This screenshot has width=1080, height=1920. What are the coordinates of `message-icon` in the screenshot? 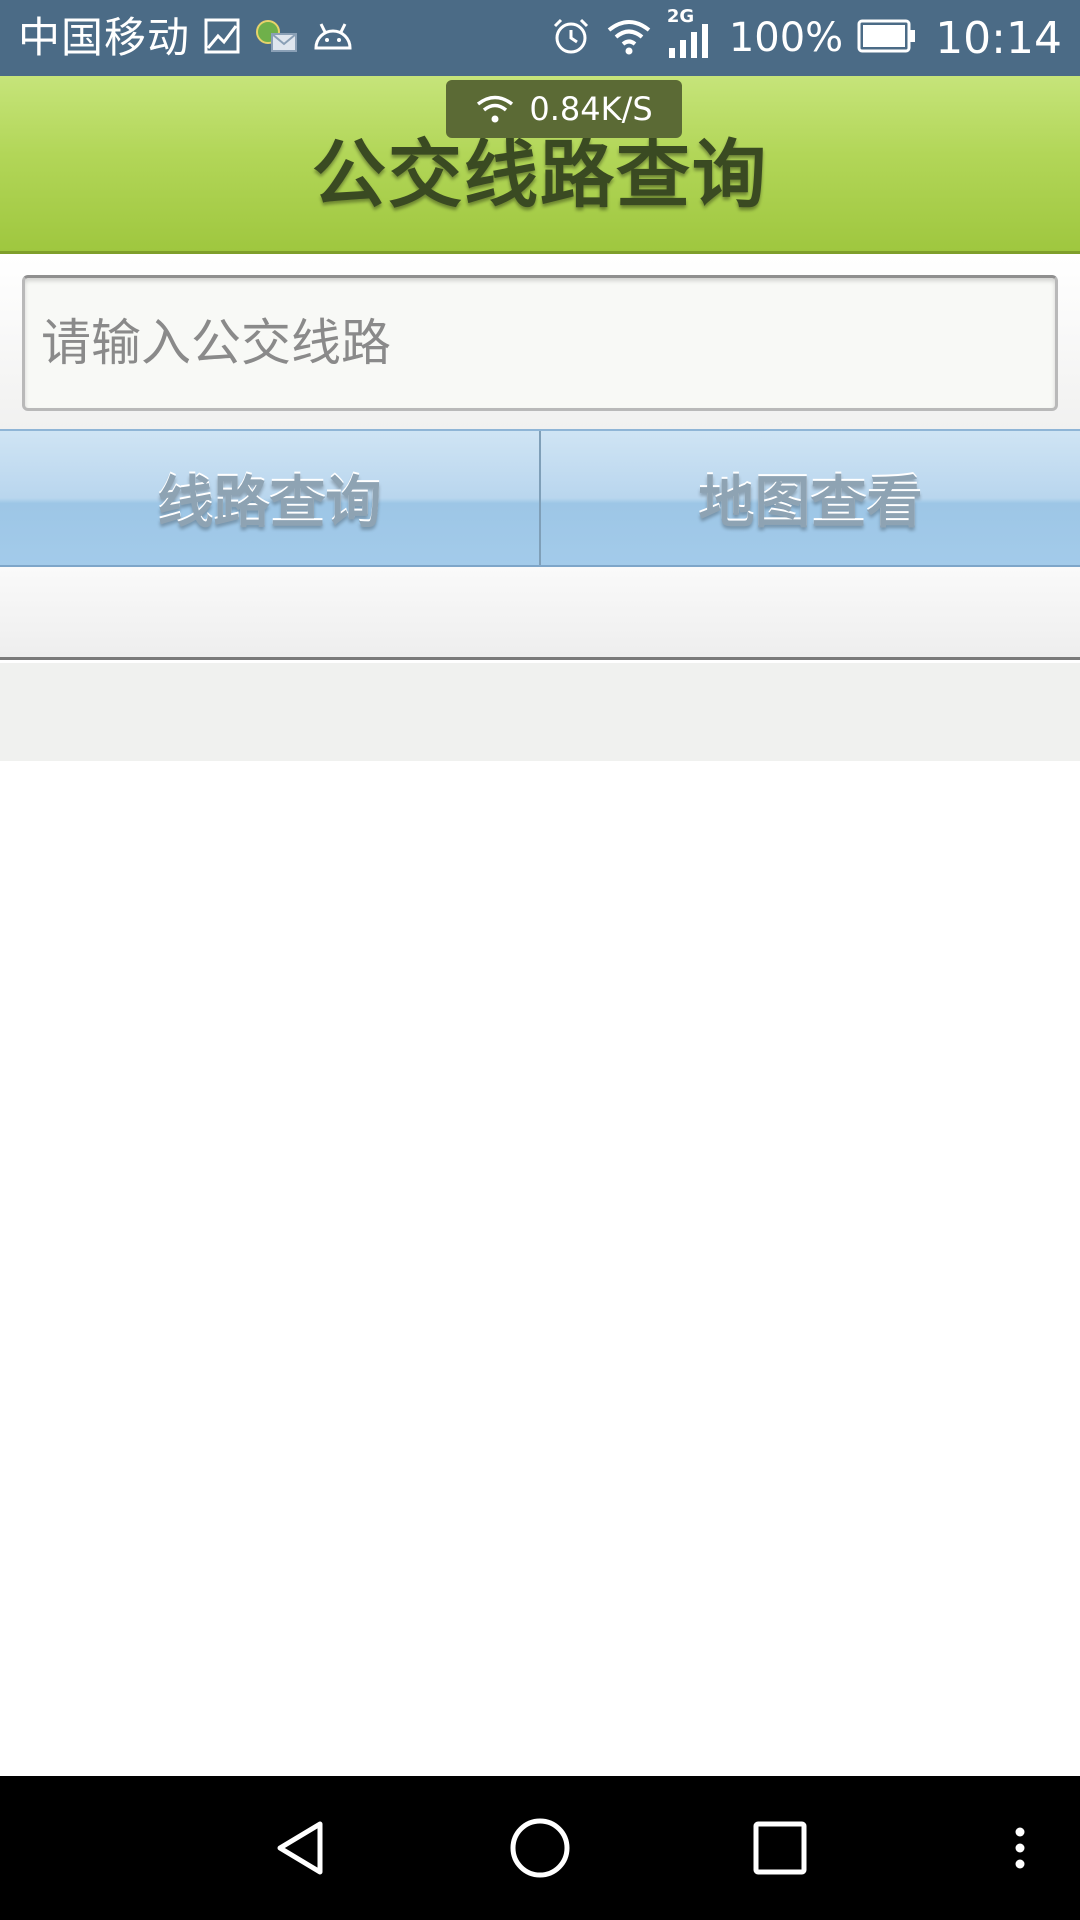 It's located at (276, 38).